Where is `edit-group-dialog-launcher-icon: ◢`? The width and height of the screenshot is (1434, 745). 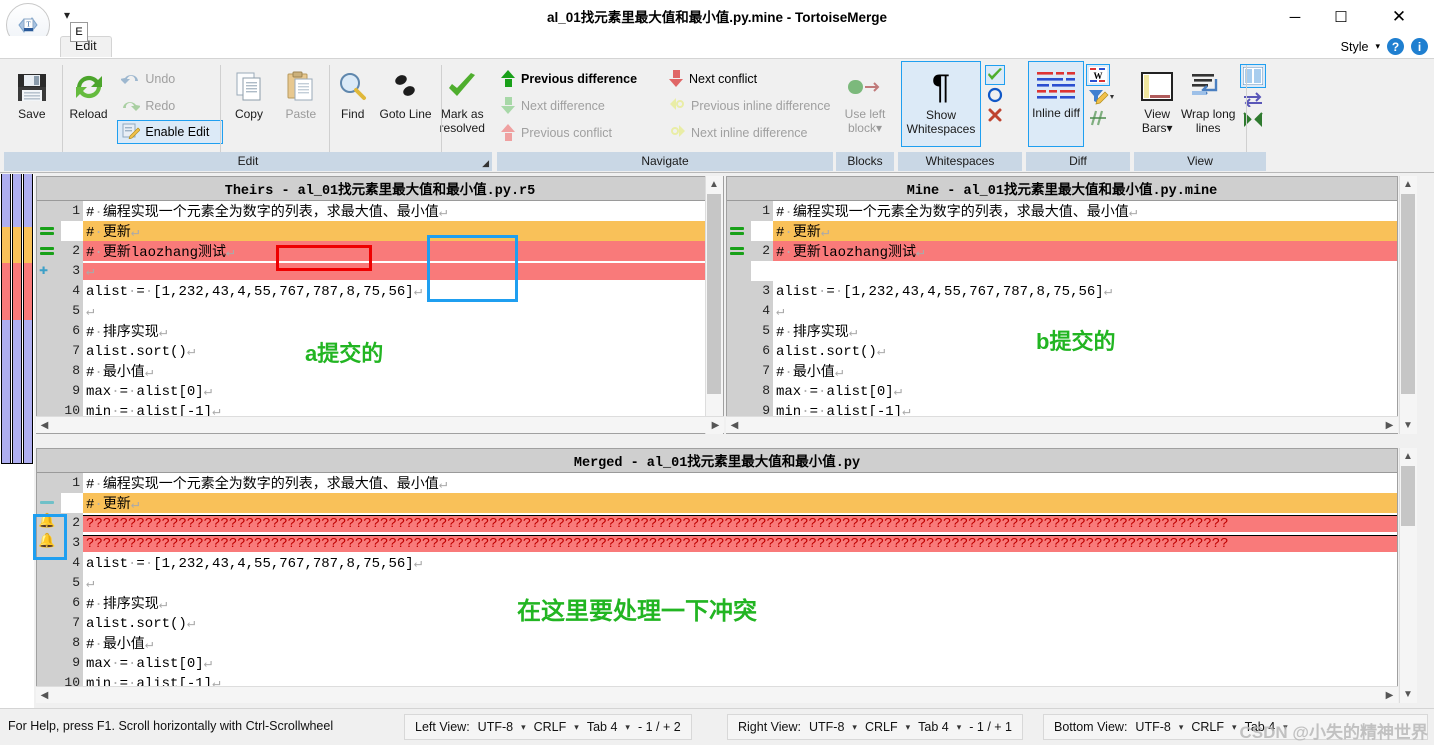 edit-group-dialog-launcher-icon: ◢ is located at coordinates (485, 163).